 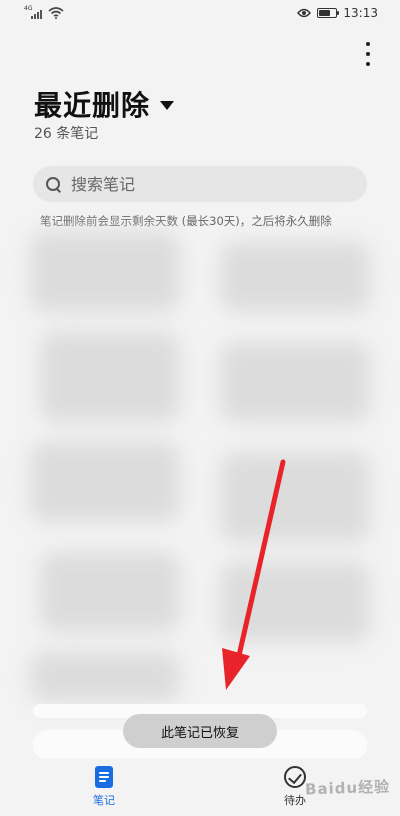 I want to click on nav-todo-label: 待办, so click(x=295, y=800).